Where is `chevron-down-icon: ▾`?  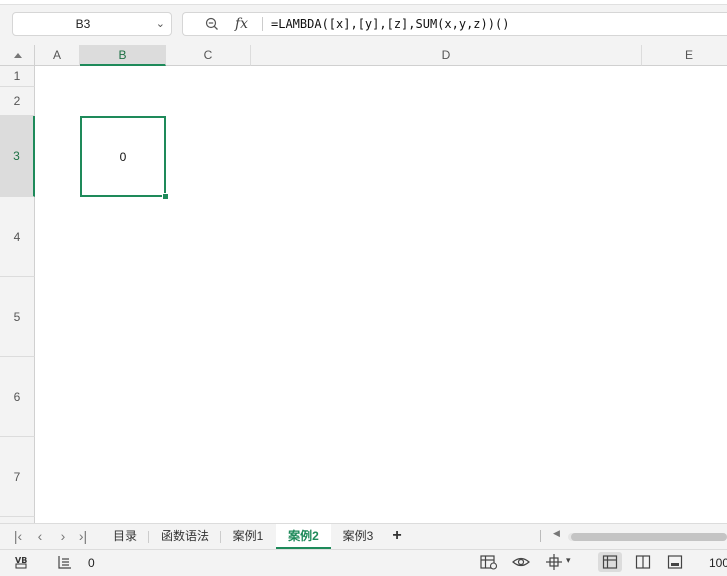
chevron-down-icon: ▾ is located at coordinates (568, 560).